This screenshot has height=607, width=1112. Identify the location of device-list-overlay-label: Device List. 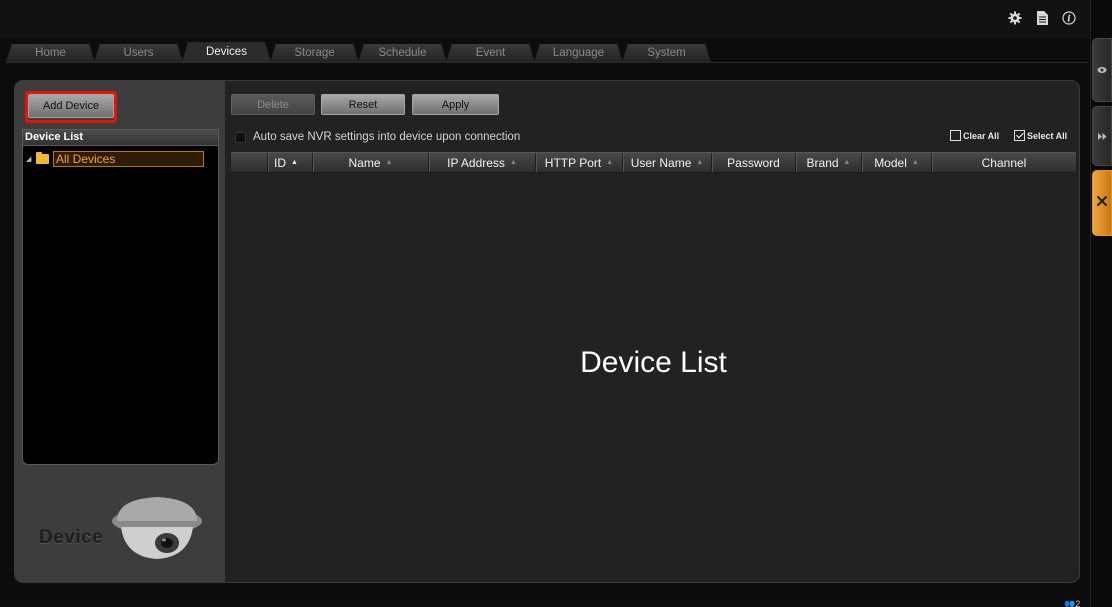
(653, 362).